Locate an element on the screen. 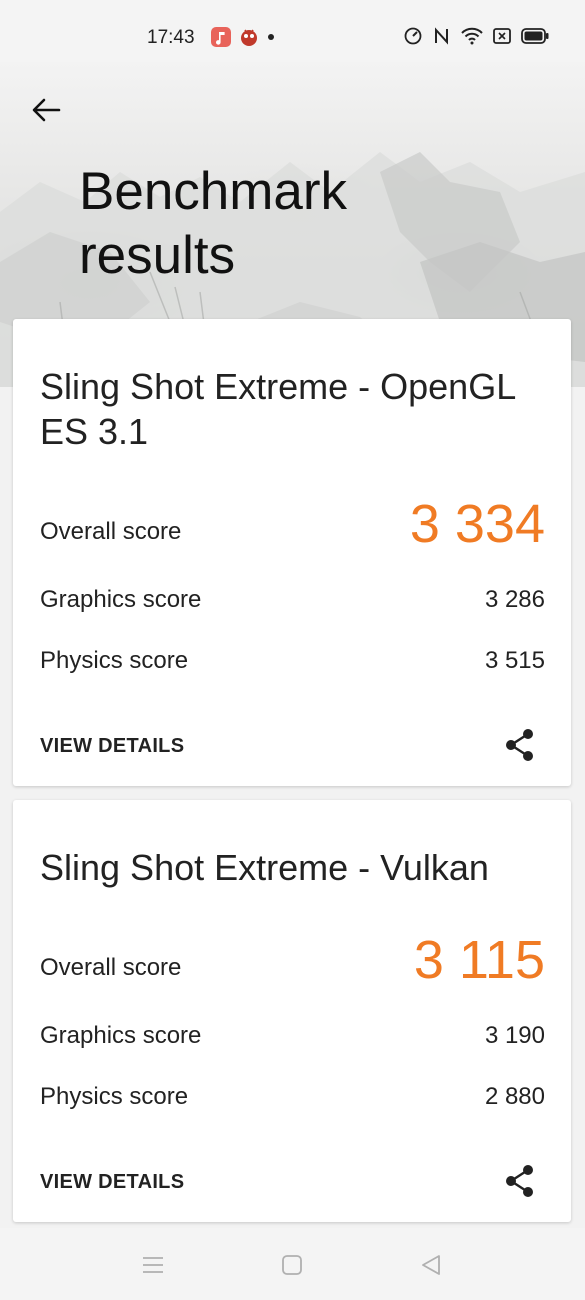  back-triangle-icon is located at coordinates (431, 1265).